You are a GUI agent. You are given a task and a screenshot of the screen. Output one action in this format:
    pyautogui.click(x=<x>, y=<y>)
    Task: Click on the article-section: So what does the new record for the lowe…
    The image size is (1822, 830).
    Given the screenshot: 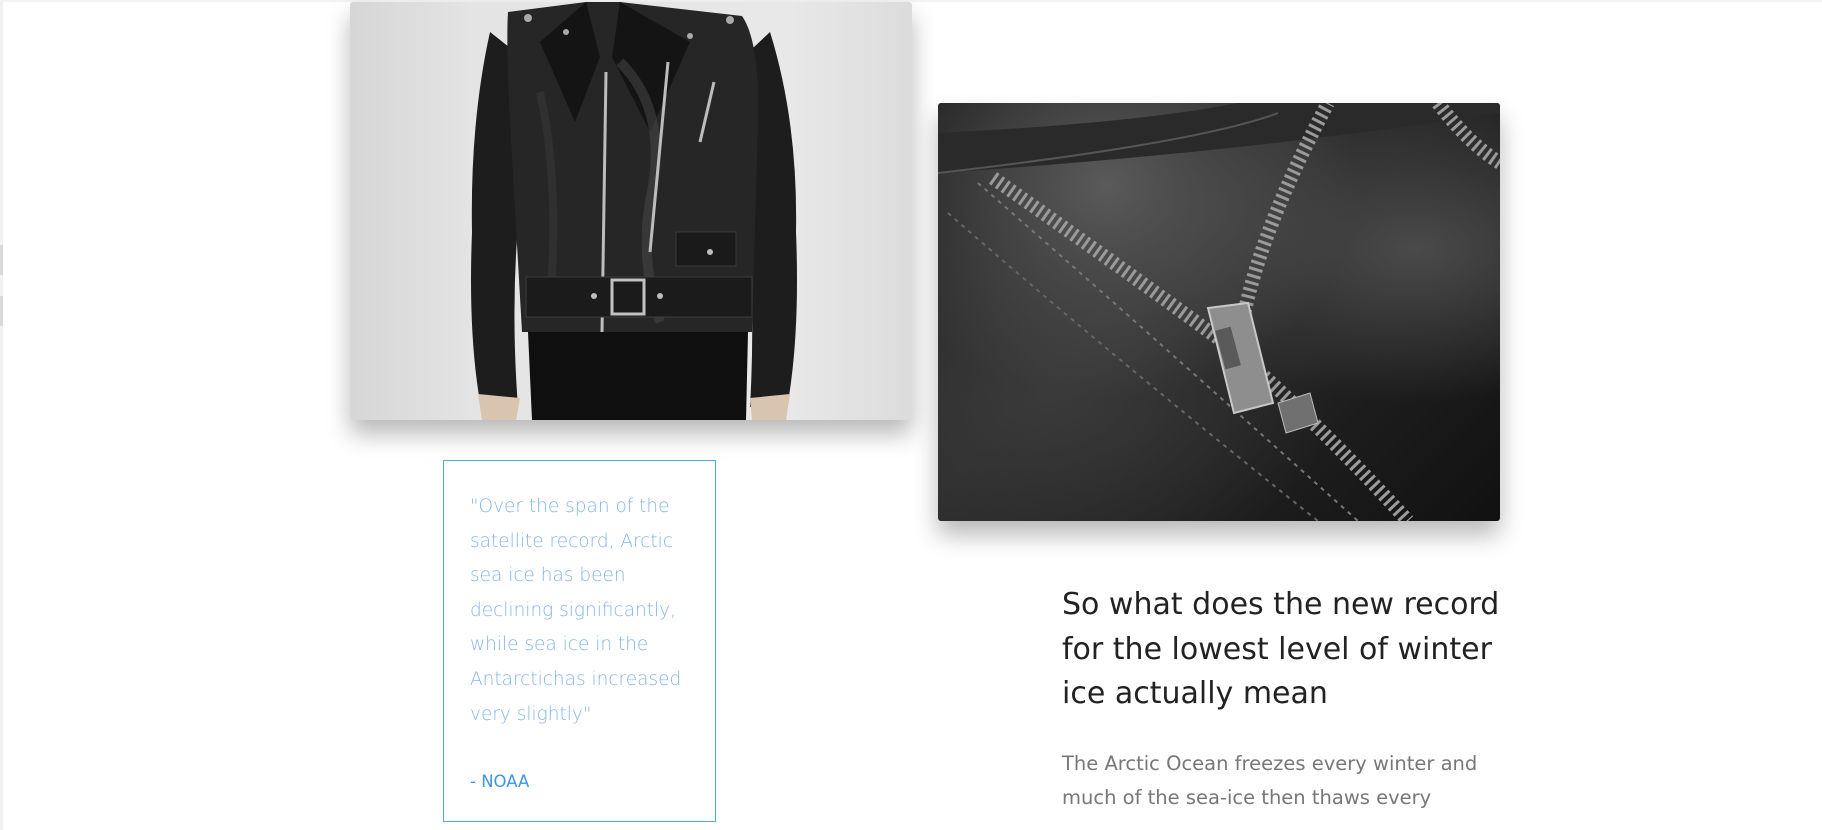 What is the action you would take?
    pyautogui.click(x=1282, y=699)
    